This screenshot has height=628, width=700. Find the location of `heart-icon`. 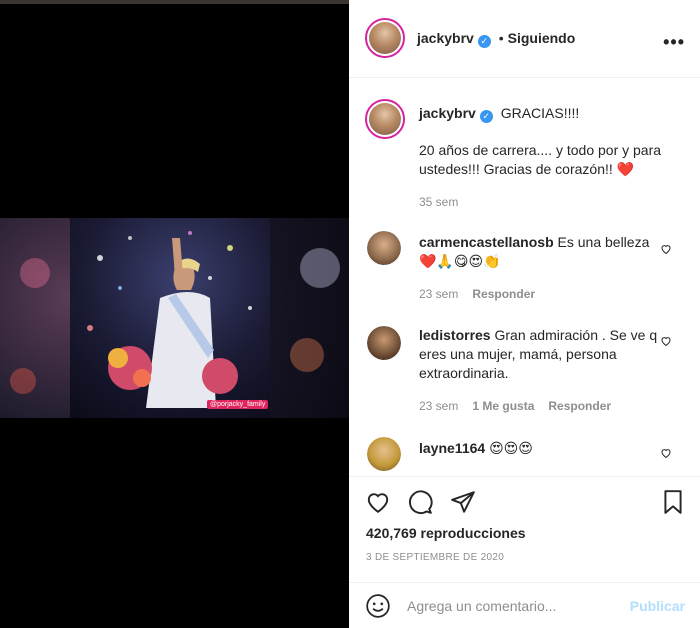

heart-icon is located at coordinates (378, 502).